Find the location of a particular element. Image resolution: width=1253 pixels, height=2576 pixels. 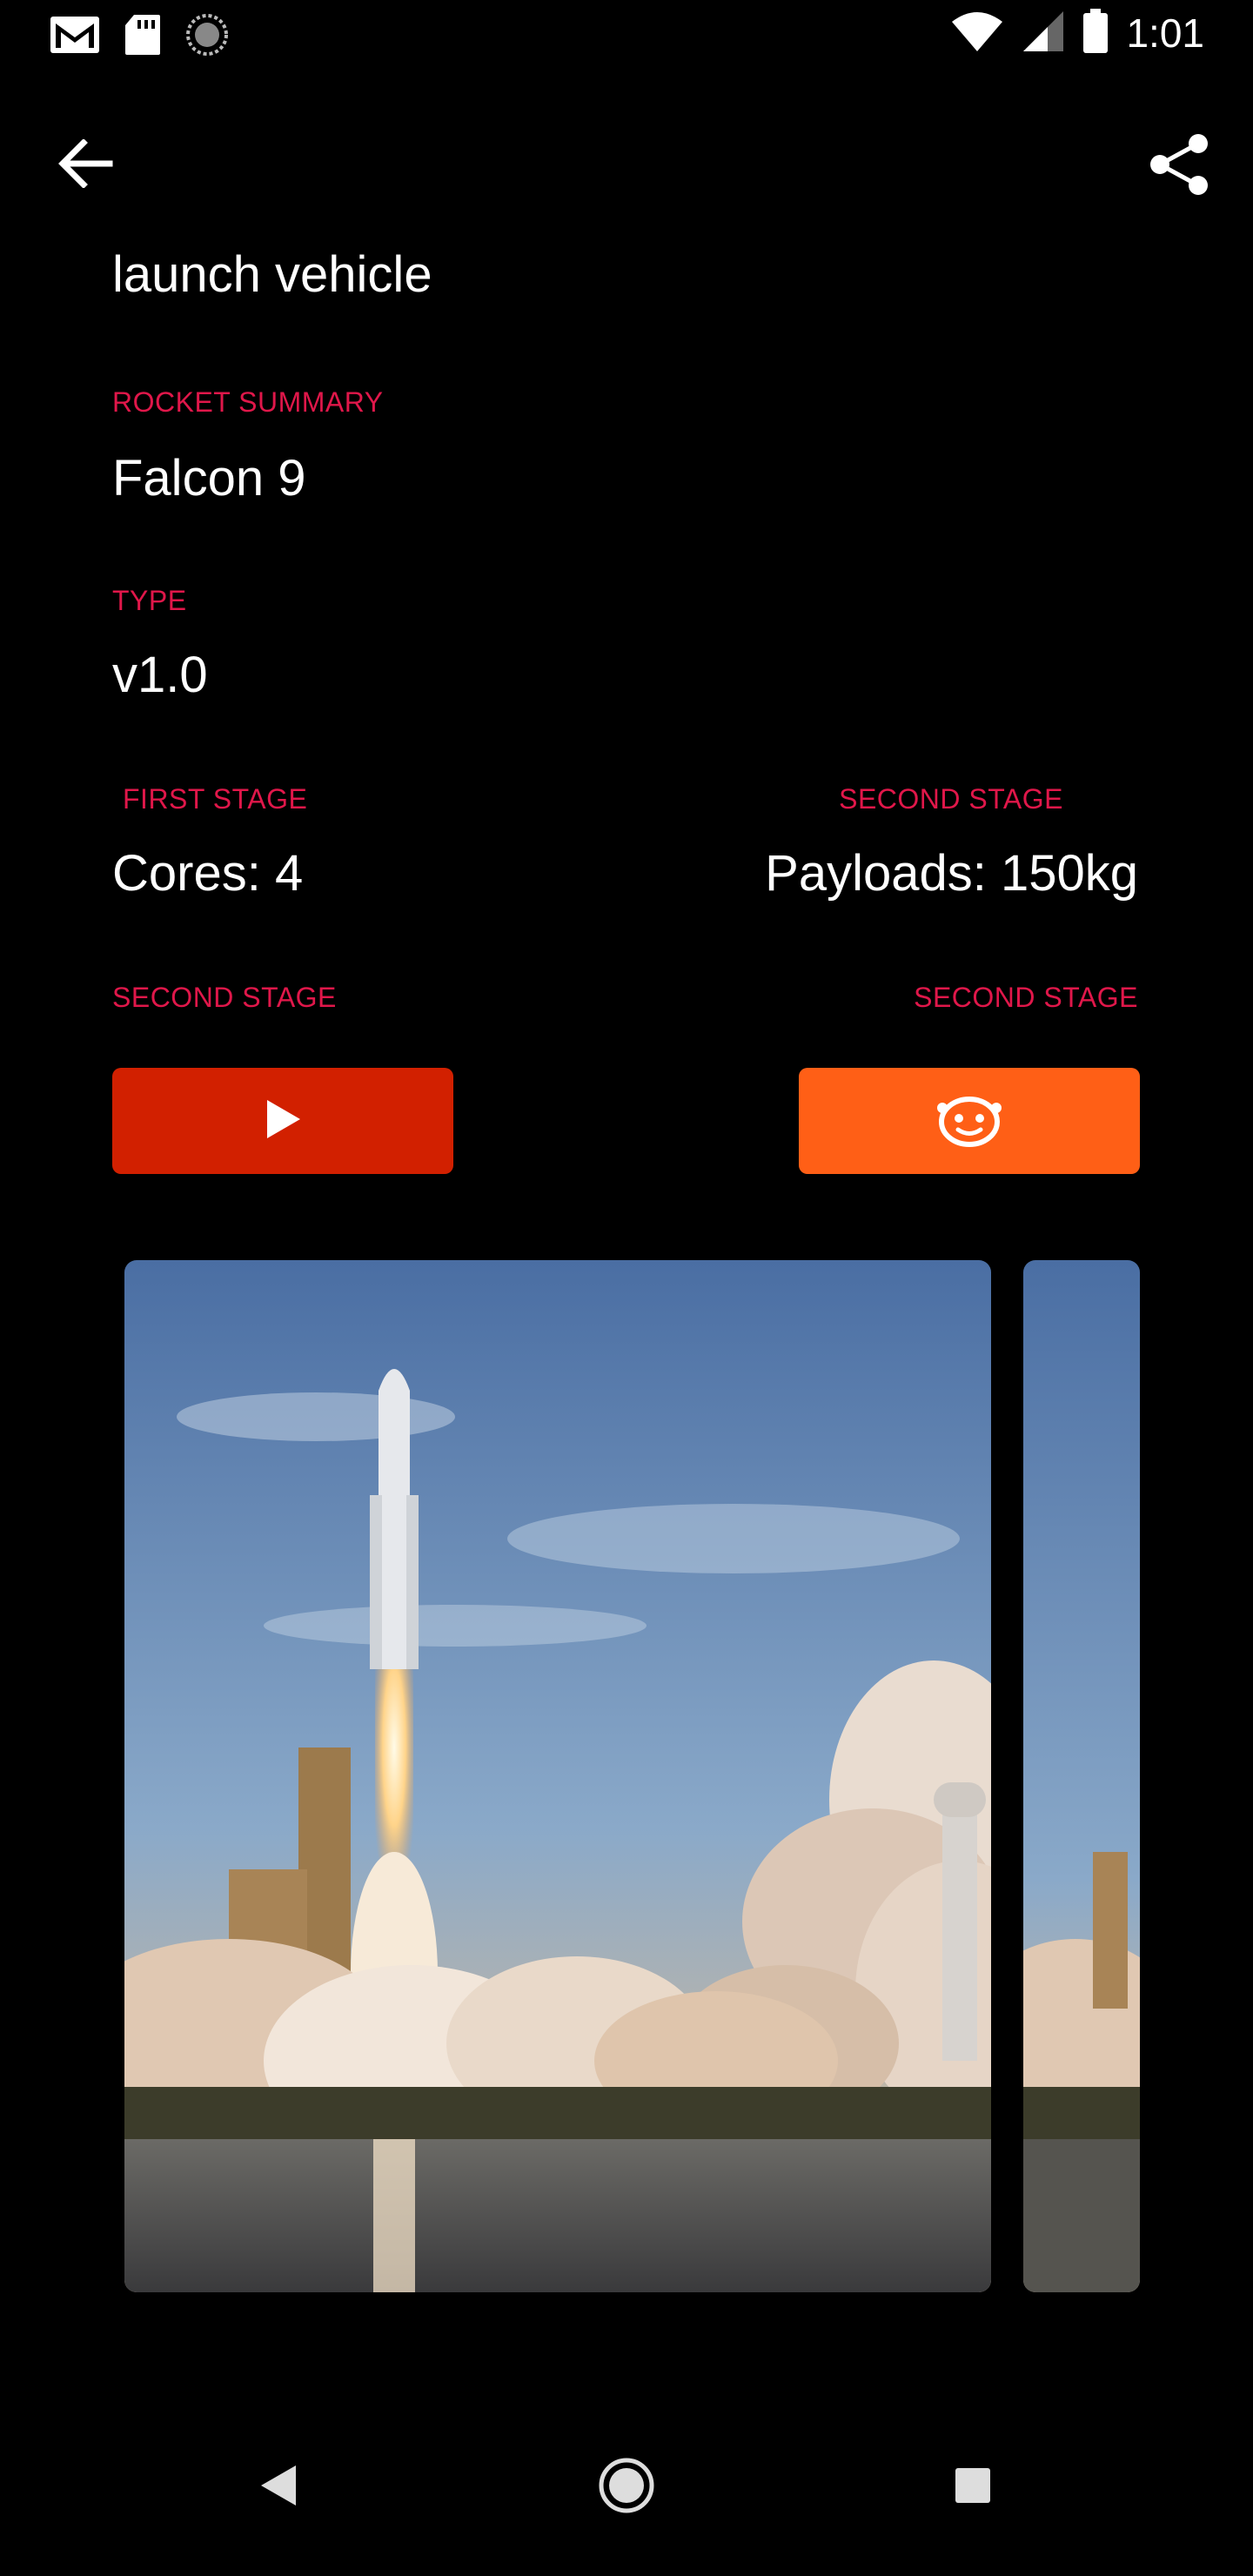

video-link-label: SECOND STAGE is located at coordinates (224, 997).